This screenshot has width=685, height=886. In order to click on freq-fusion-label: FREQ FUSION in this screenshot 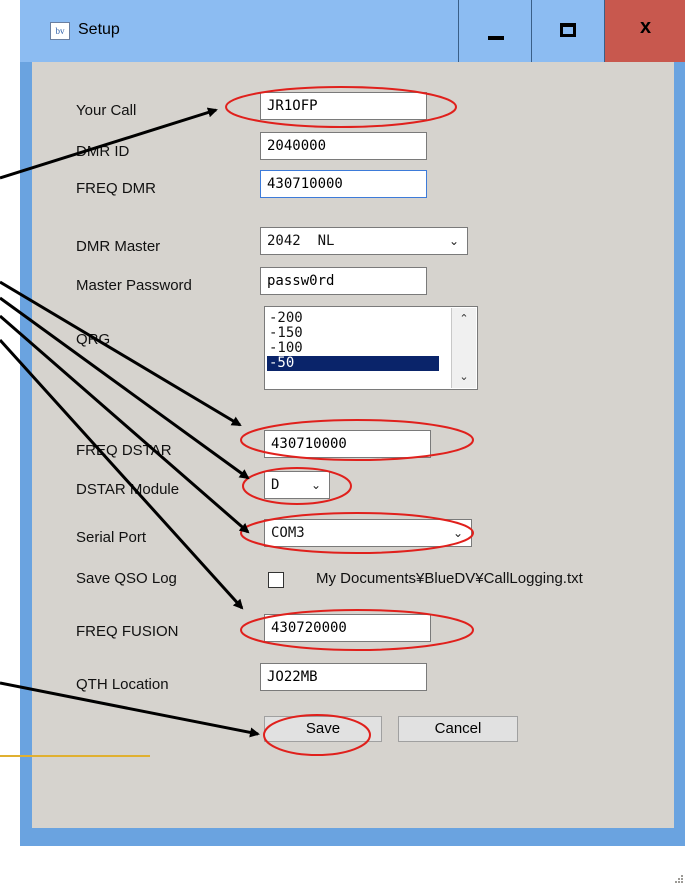, I will do `click(127, 631)`.